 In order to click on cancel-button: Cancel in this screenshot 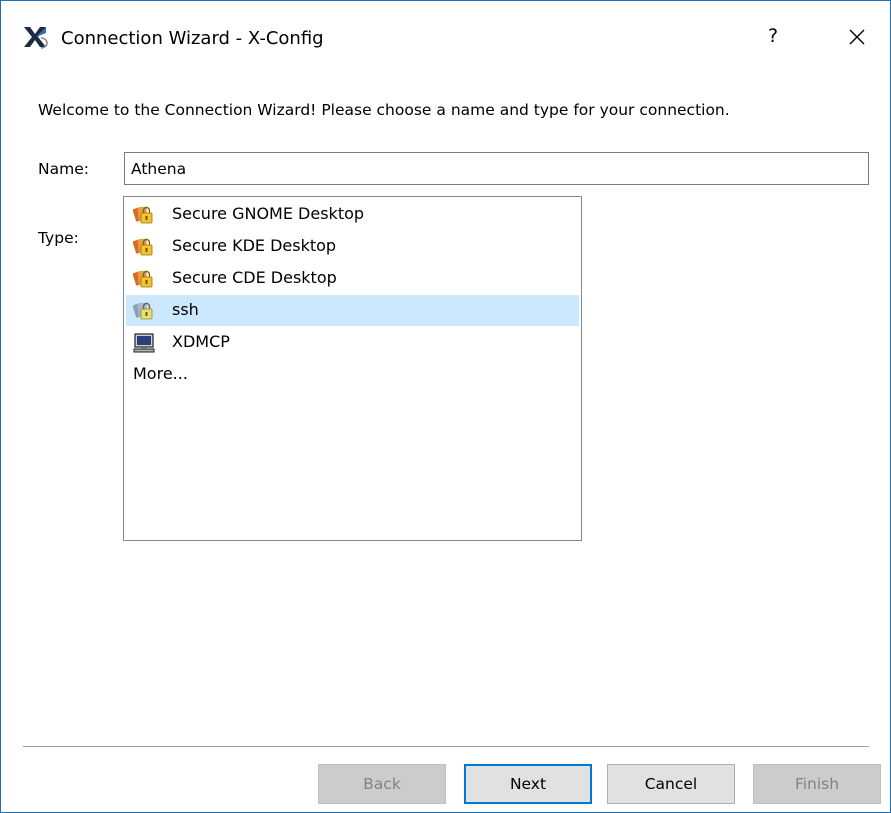, I will do `click(671, 784)`.